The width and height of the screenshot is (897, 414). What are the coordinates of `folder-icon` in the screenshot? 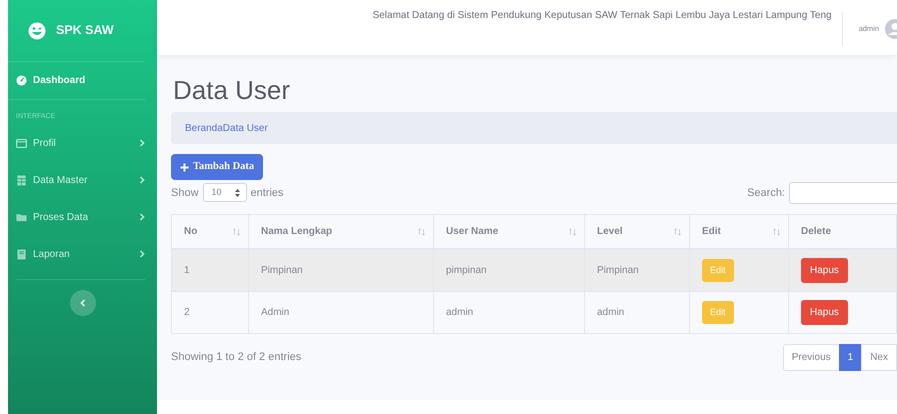 It's located at (21, 217).